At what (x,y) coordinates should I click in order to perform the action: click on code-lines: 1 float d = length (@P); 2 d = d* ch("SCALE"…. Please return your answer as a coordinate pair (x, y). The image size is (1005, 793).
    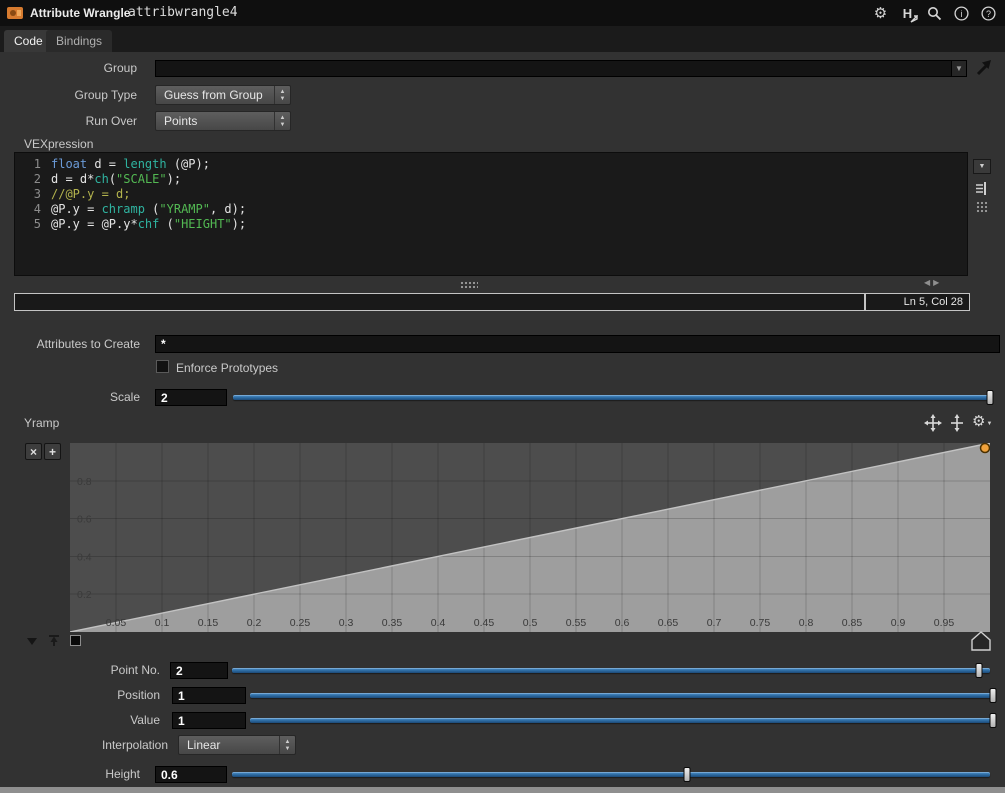
    Looking at the image, I should click on (140, 194).